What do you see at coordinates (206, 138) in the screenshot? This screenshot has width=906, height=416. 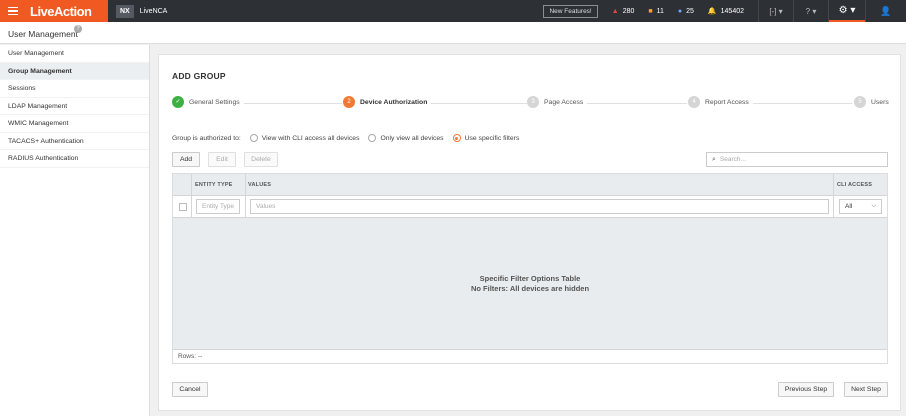 I see `authorization-label: Group is authorized to:` at bounding box center [206, 138].